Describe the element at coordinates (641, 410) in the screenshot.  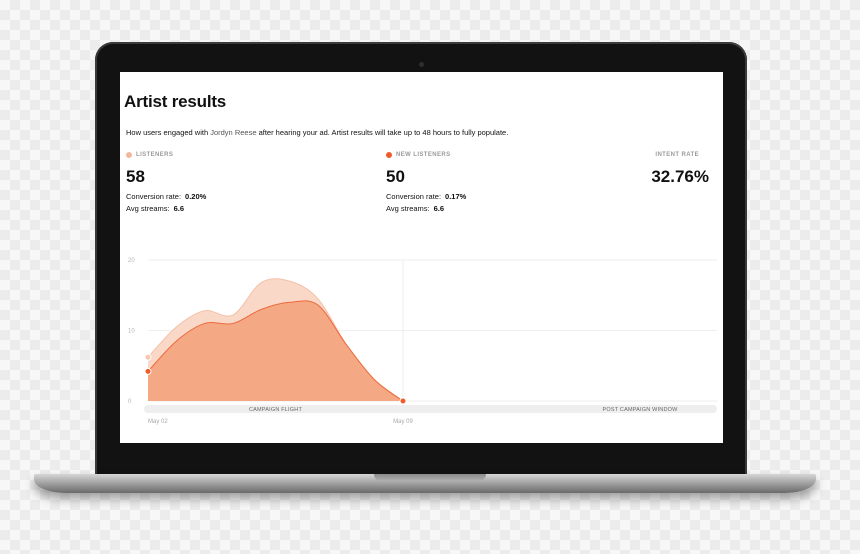
I see `period-label: POST CAMPAIGN WINDOW` at that location.